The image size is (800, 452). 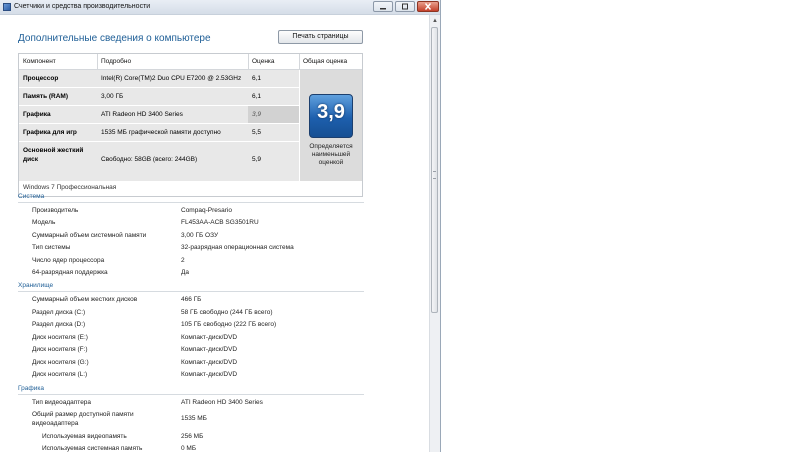 I want to click on score-row-graphics: Графика ATI Radeon HD 3400 Series 3,9, so click(x=159, y=114).